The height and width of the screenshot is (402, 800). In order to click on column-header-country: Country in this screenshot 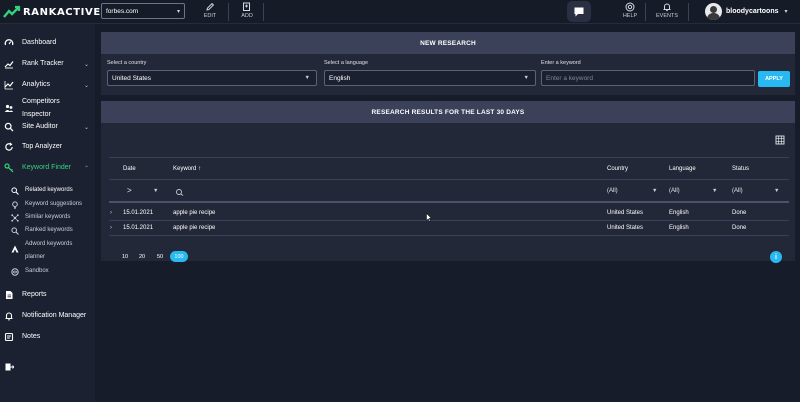, I will do `click(617, 169)`.